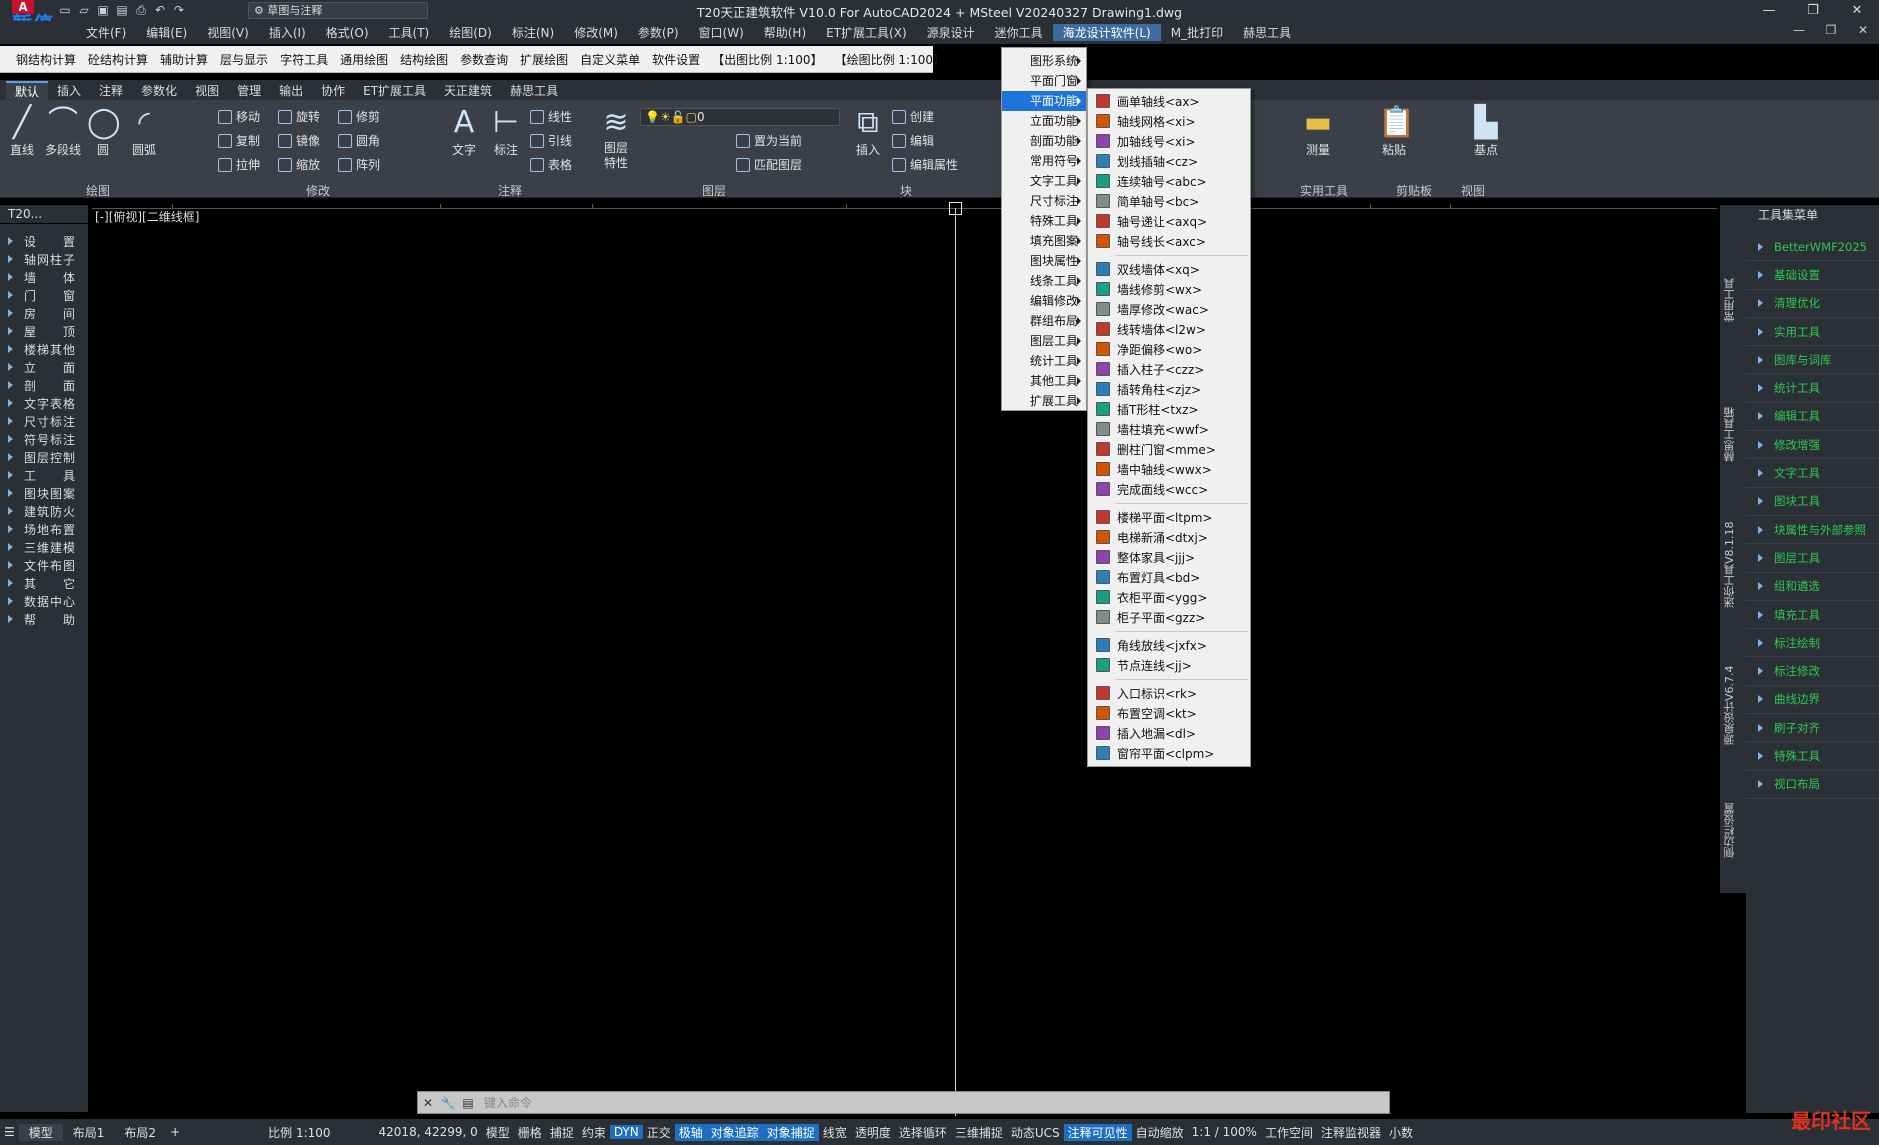 This screenshot has height=1145, width=1879. What do you see at coordinates (1044, 141) in the screenshot?
I see `submenu-item: 剖面功能` at bounding box center [1044, 141].